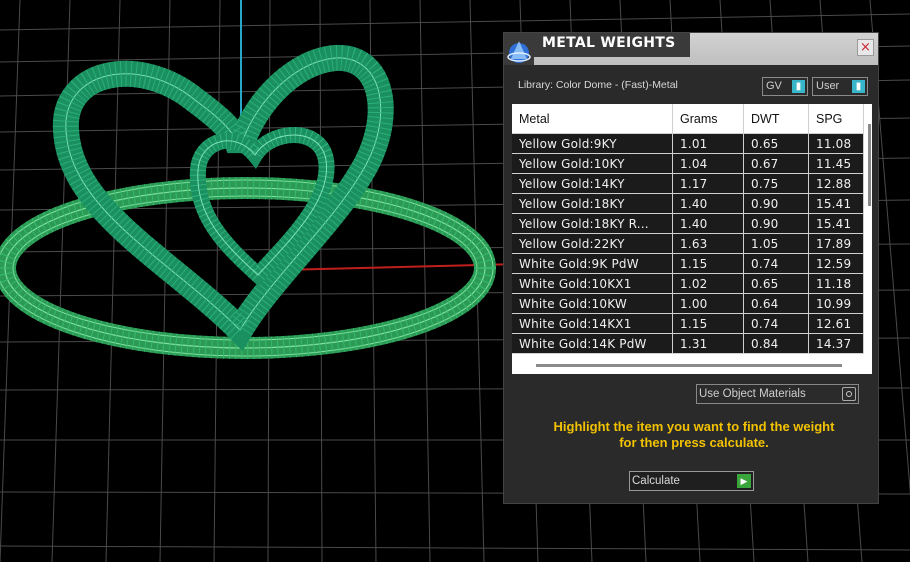  Describe the element at coordinates (598, 85) in the screenshot. I see `library-label: Library: Color Dome - (Fast)-Metal` at that location.